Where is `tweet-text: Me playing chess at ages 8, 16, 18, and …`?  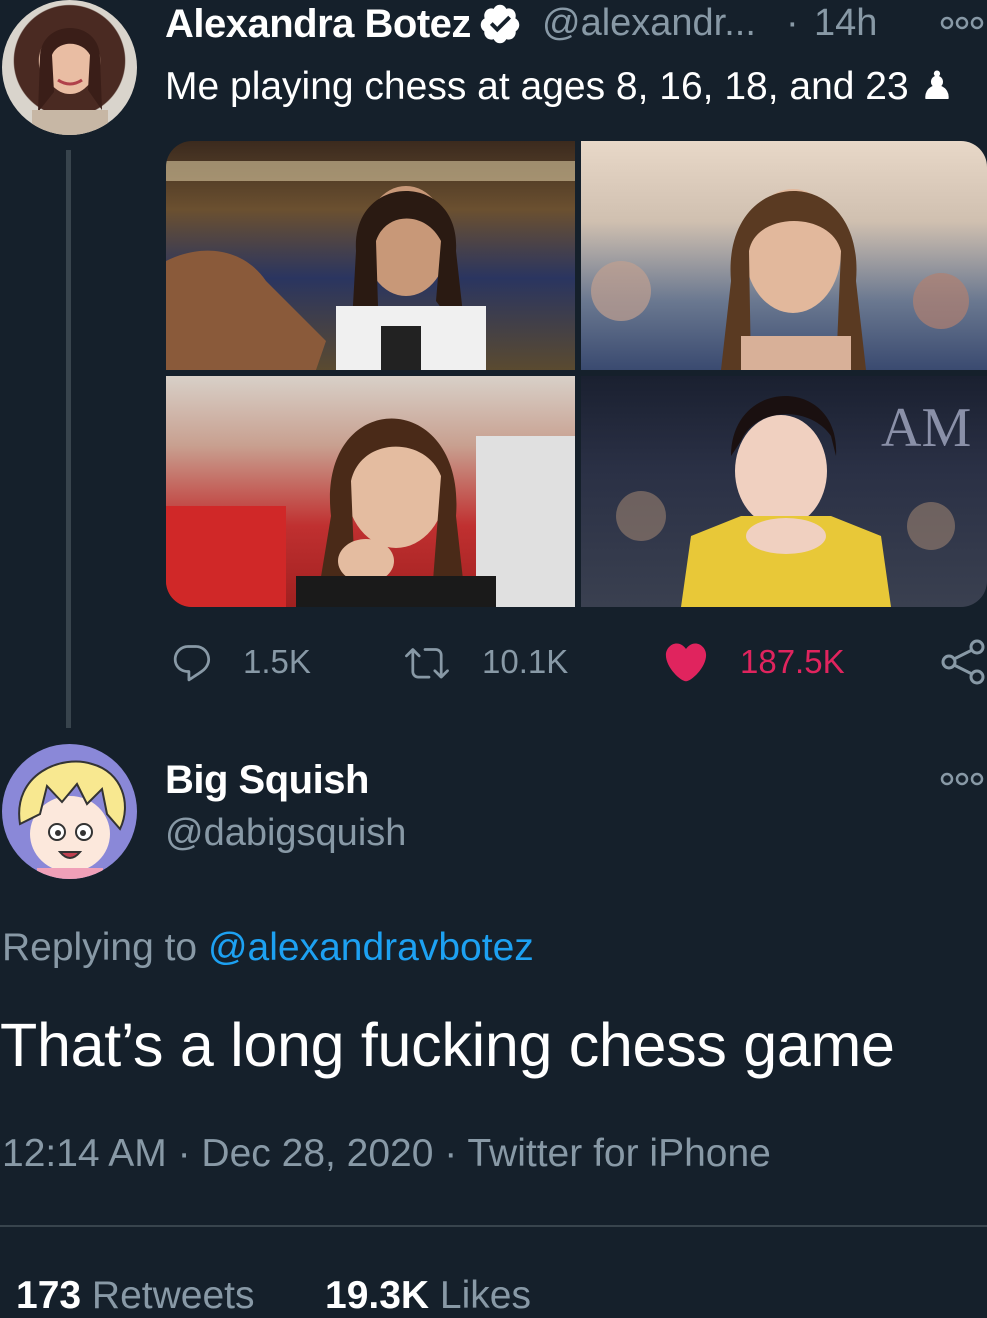 tweet-text: Me playing chess at ages 8, 16, 18, and … is located at coordinates (560, 86).